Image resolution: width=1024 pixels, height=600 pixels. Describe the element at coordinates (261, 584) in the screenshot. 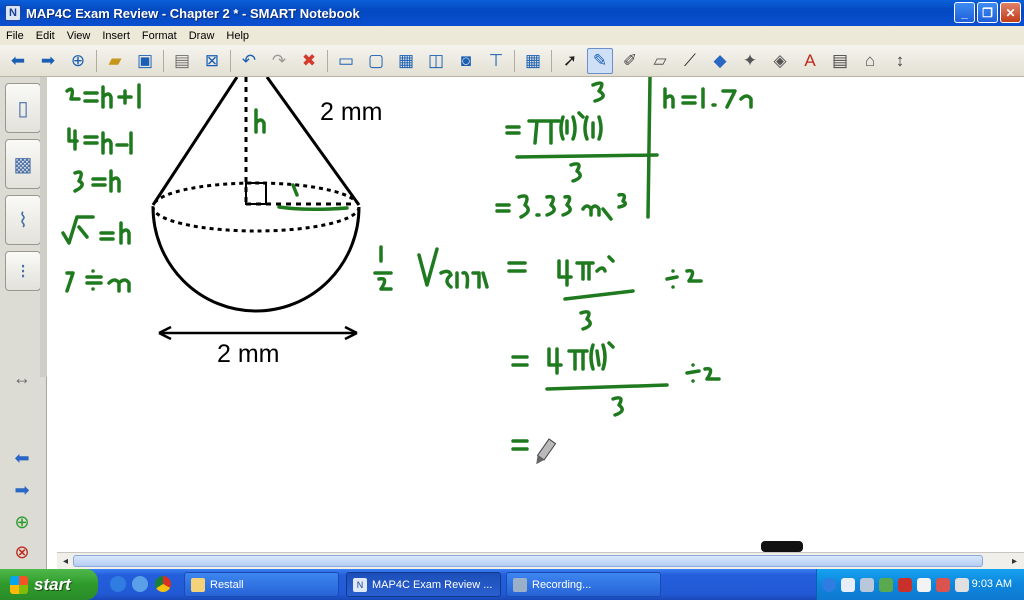

I see `task-restall: Restall` at that location.